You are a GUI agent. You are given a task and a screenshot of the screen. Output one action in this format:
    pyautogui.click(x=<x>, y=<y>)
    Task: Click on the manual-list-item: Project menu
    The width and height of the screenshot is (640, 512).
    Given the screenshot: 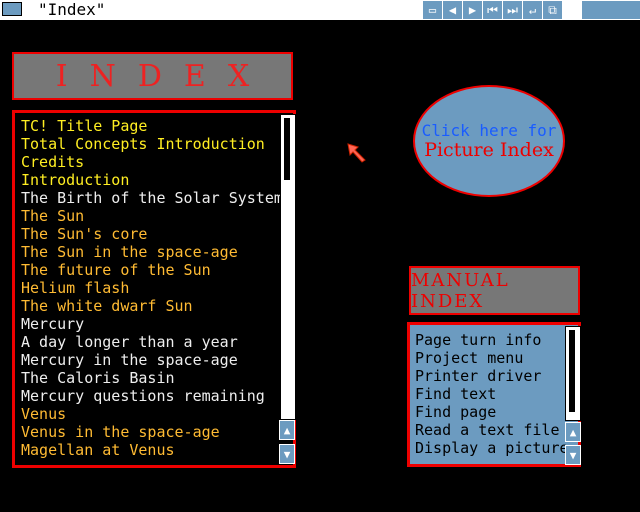 What is the action you would take?
    pyautogui.click(x=492, y=358)
    